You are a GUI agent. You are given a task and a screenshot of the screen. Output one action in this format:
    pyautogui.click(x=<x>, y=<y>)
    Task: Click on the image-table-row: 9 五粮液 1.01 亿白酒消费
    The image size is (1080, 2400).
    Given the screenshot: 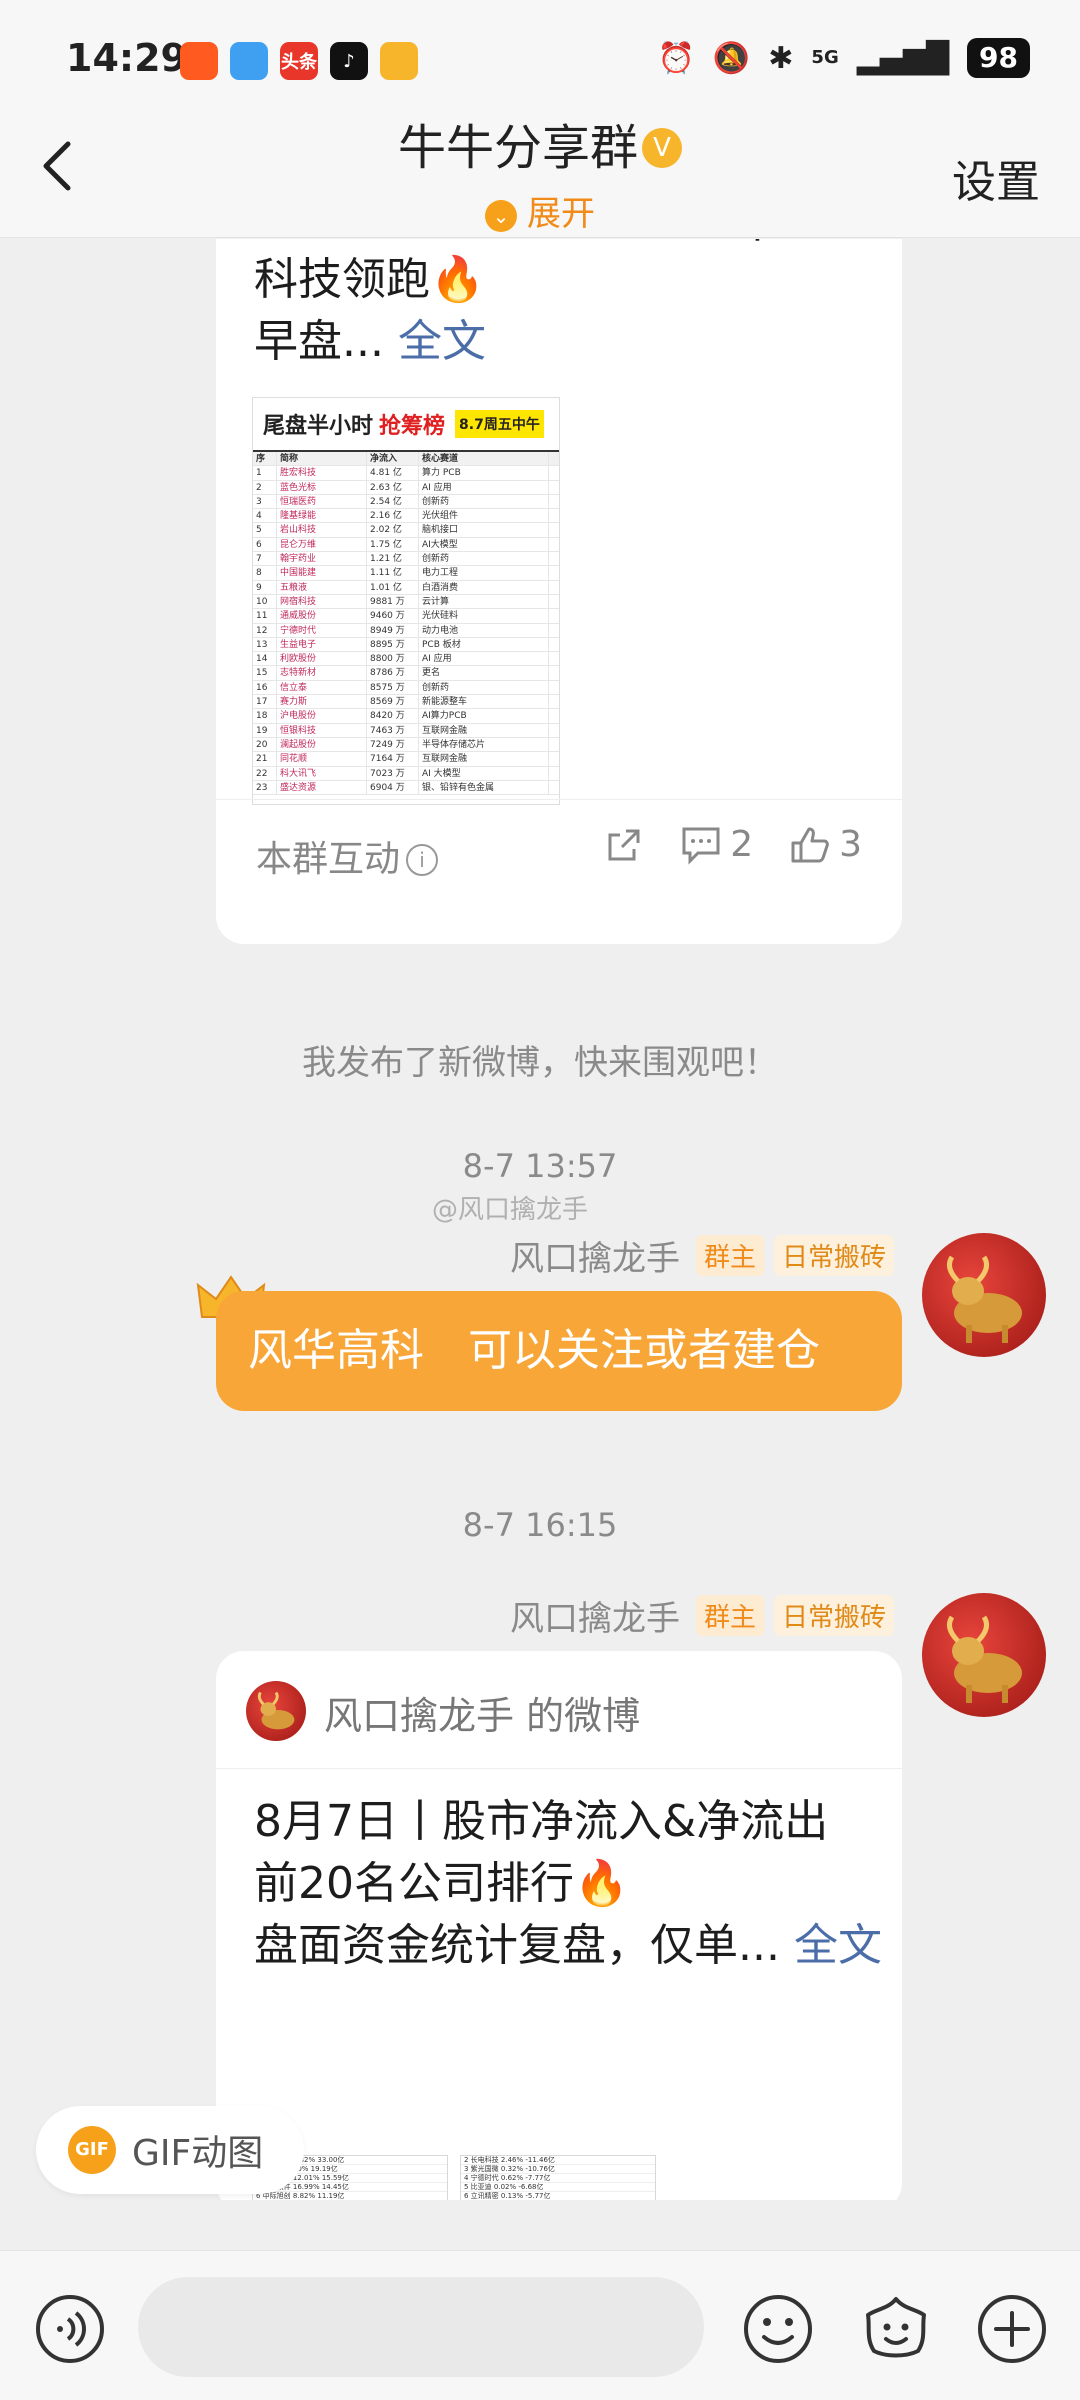 What is the action you would take?
    pyautogui.click(x=406, y=587)
    